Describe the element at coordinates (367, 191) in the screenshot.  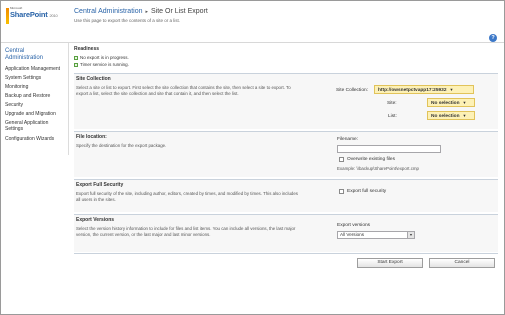
I see `full-security-label: Export full security` at that location.